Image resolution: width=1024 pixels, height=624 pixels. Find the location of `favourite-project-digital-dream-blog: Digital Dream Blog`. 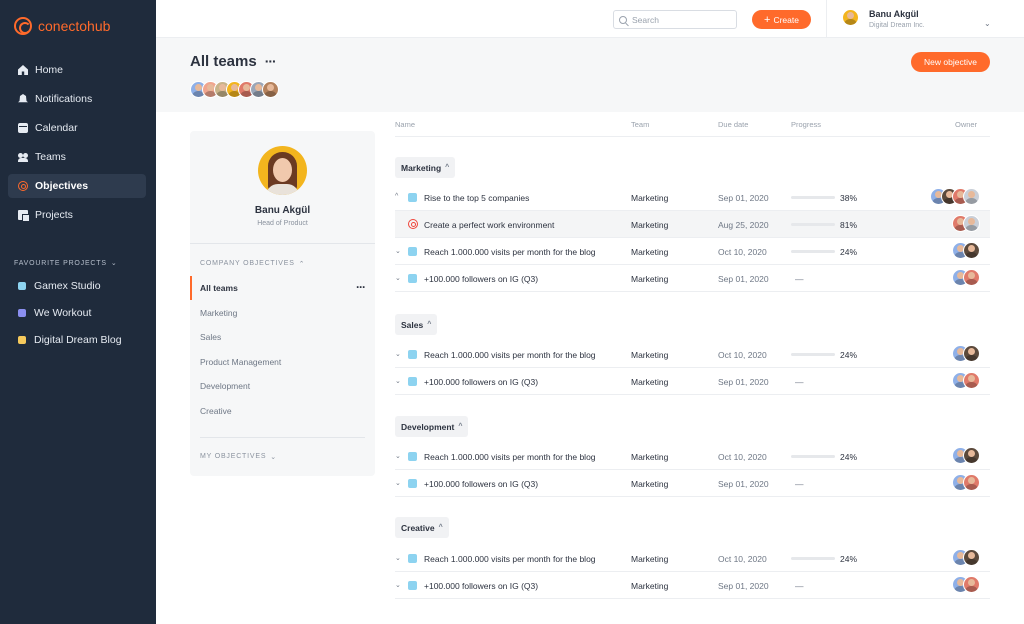

favourite-project-digital-dream-blog: Digital Dream Blog is located at coordinates (70, 340).